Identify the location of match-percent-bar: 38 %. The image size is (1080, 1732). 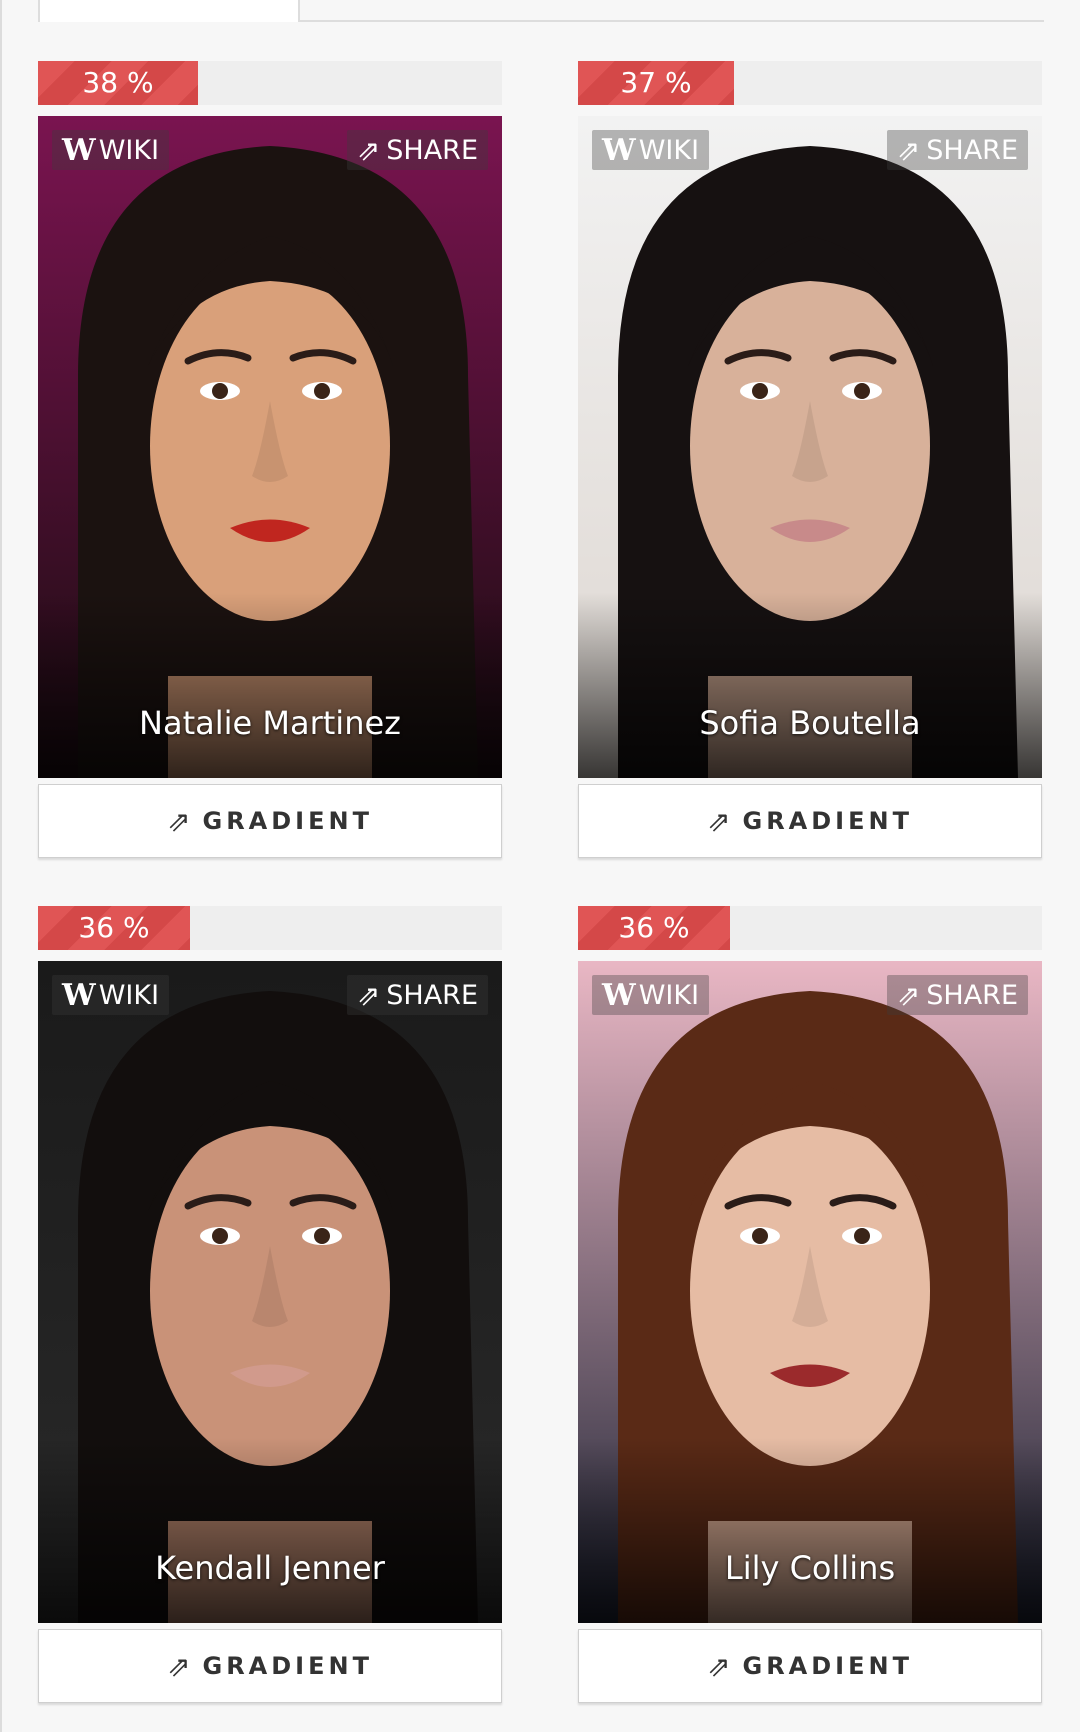
(270, 83).